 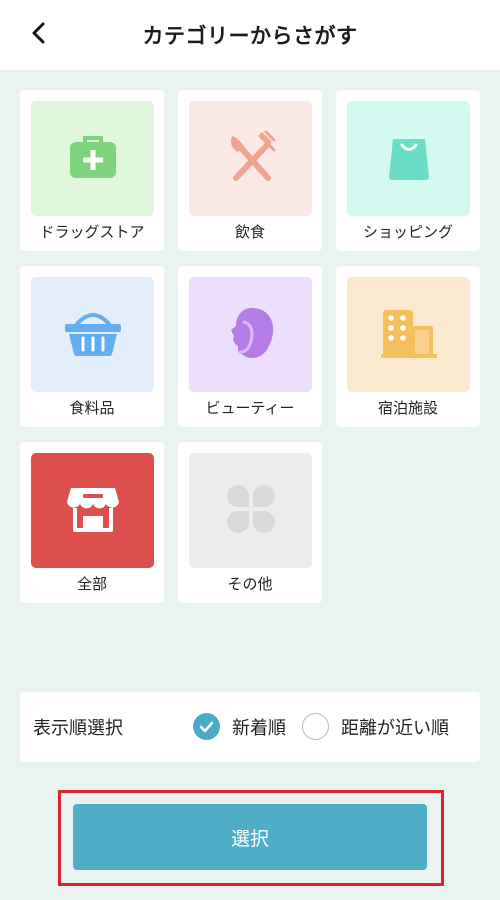 I want to click on category-label: ビューティー, so click(x=250, y=408).